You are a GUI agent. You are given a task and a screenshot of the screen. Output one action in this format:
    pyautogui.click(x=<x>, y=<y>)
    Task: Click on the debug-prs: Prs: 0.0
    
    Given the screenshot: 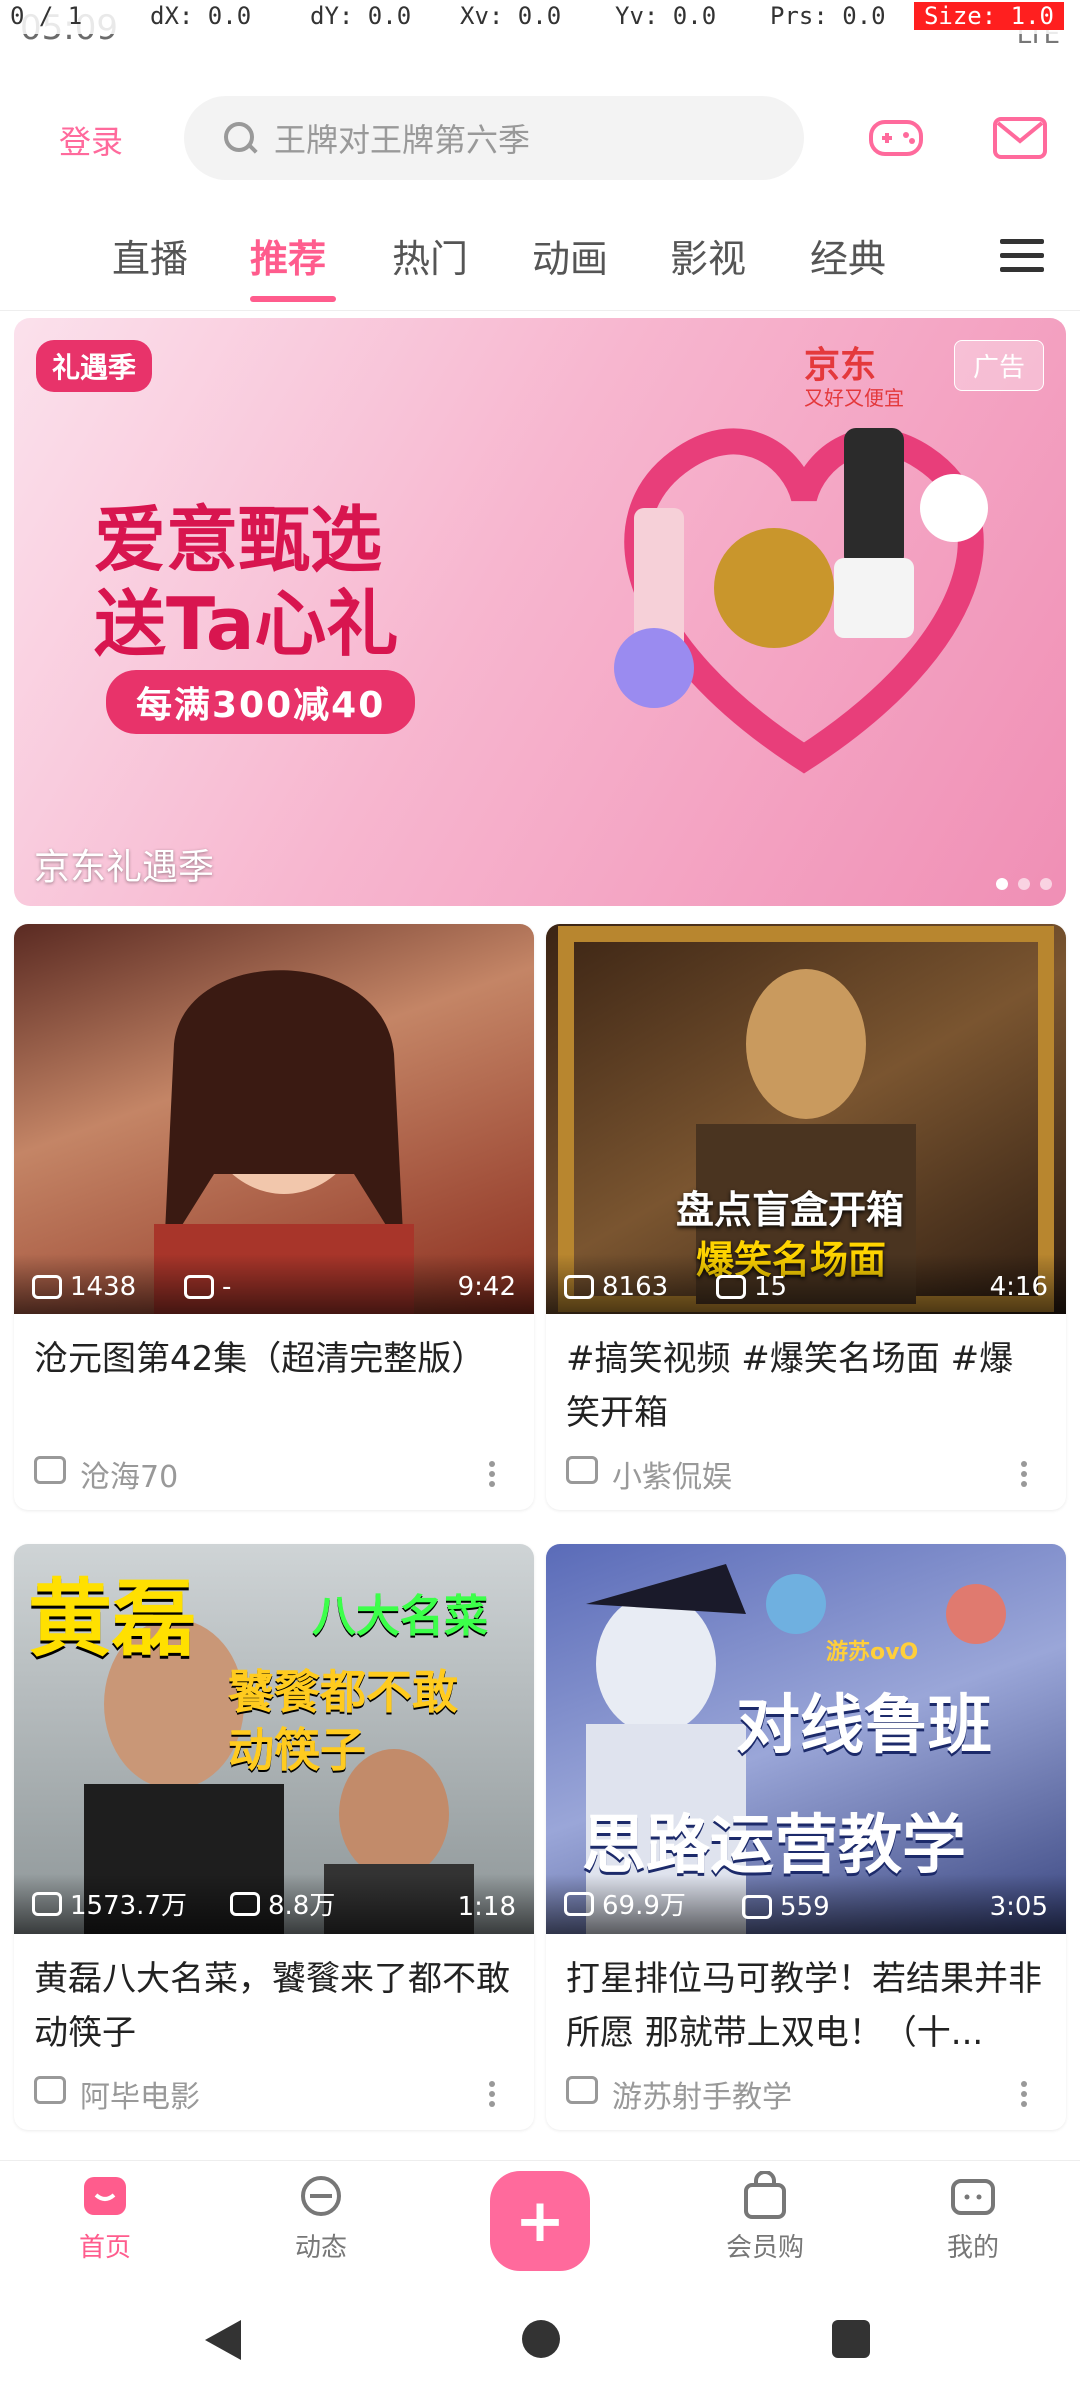 What is the action you would take?
    pyautogui.click(x=828, y=16)
    